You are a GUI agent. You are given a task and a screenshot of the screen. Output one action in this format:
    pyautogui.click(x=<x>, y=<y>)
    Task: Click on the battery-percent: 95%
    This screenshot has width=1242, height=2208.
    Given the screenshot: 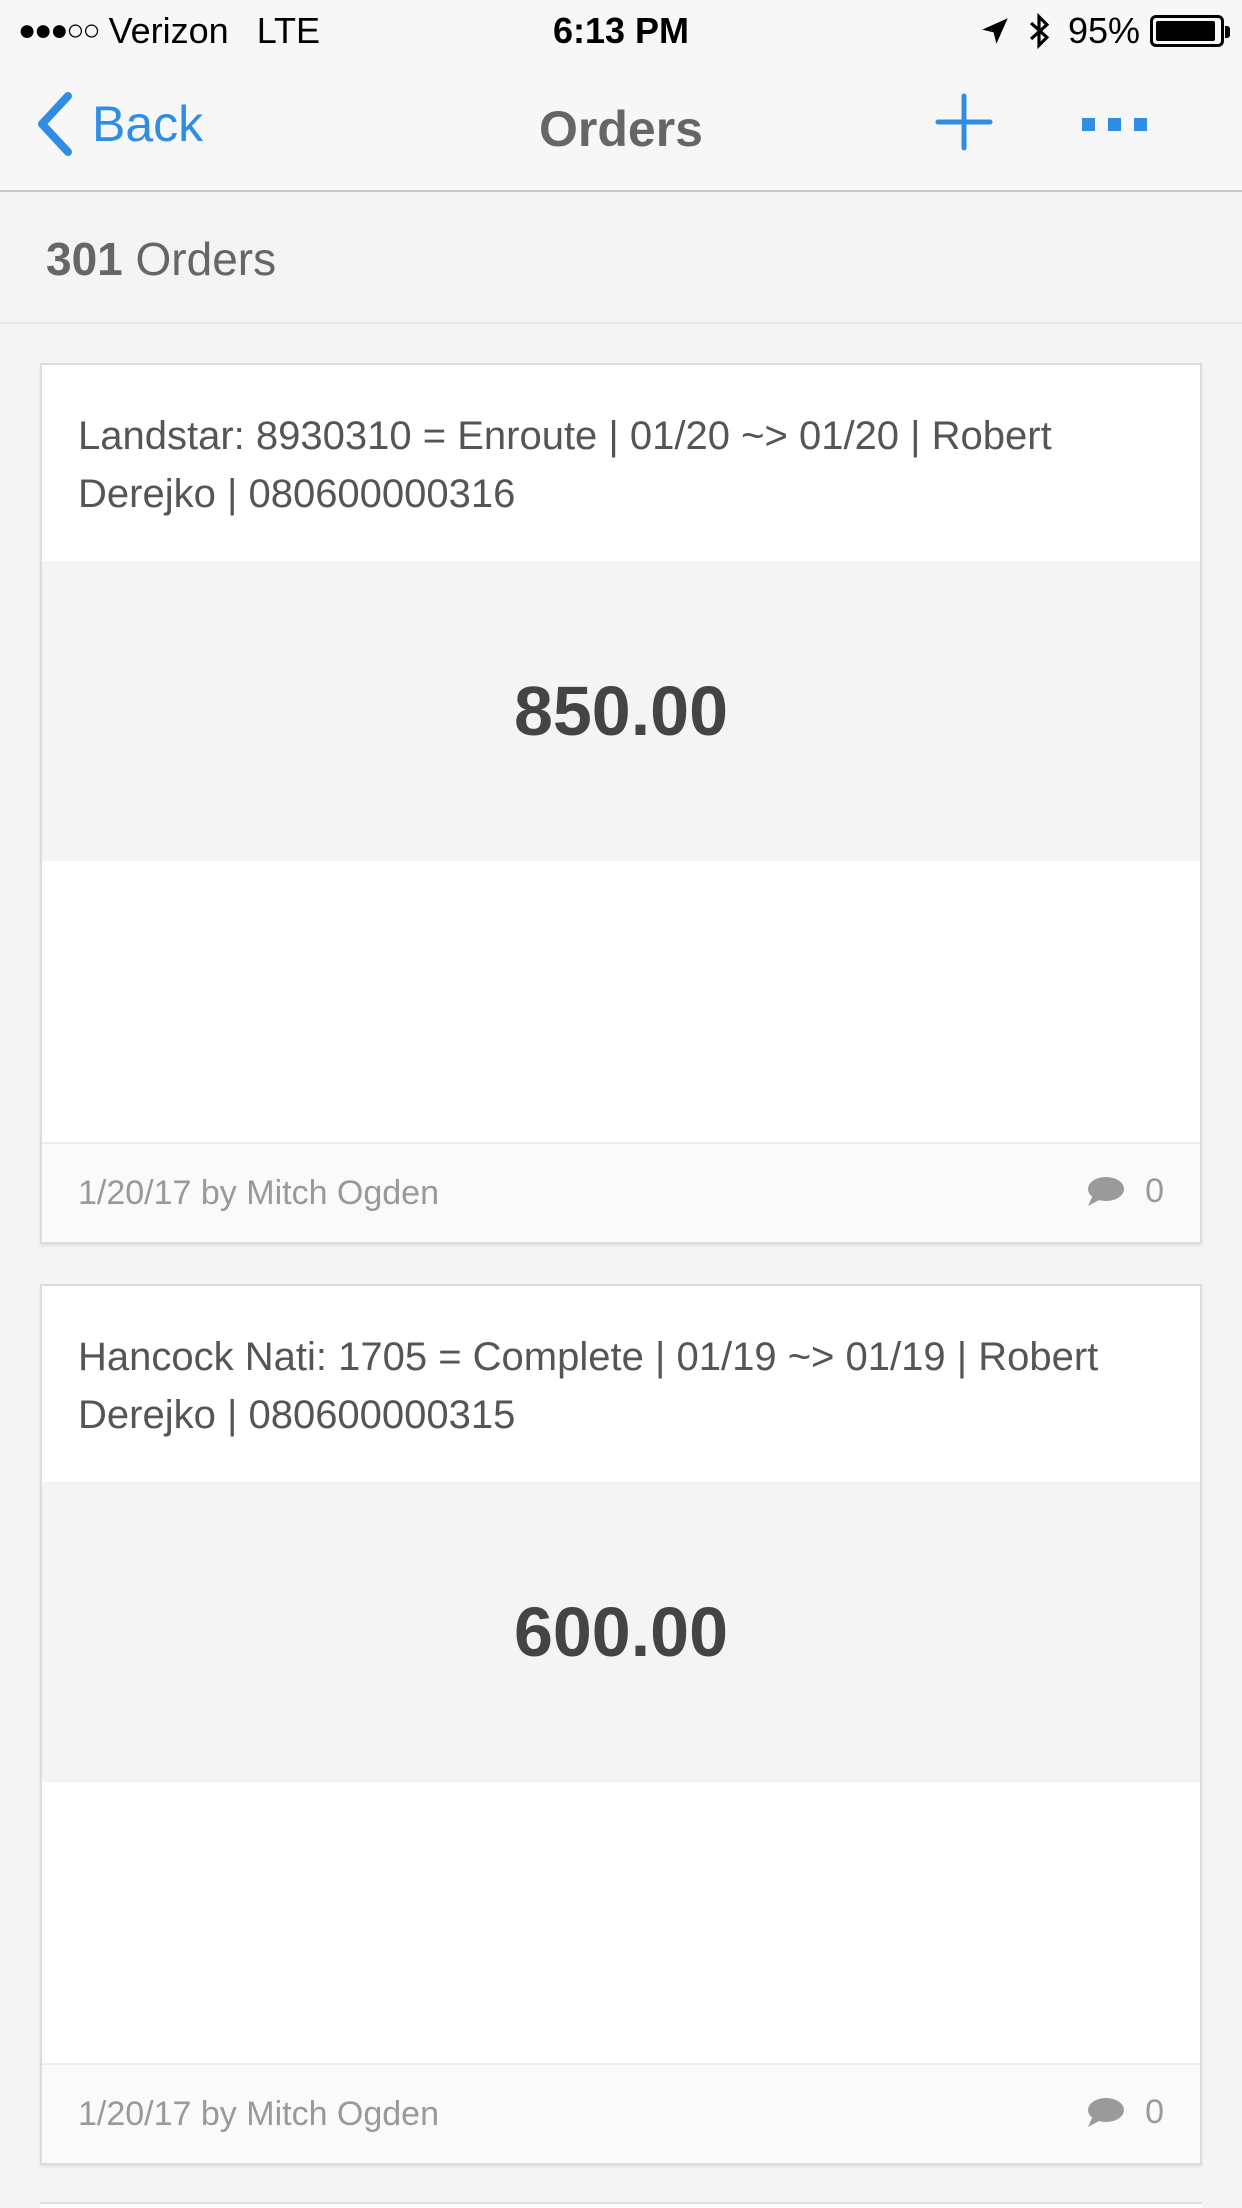 What is the action you would take?
    pyautogui.click(x=1103, y=30)
    